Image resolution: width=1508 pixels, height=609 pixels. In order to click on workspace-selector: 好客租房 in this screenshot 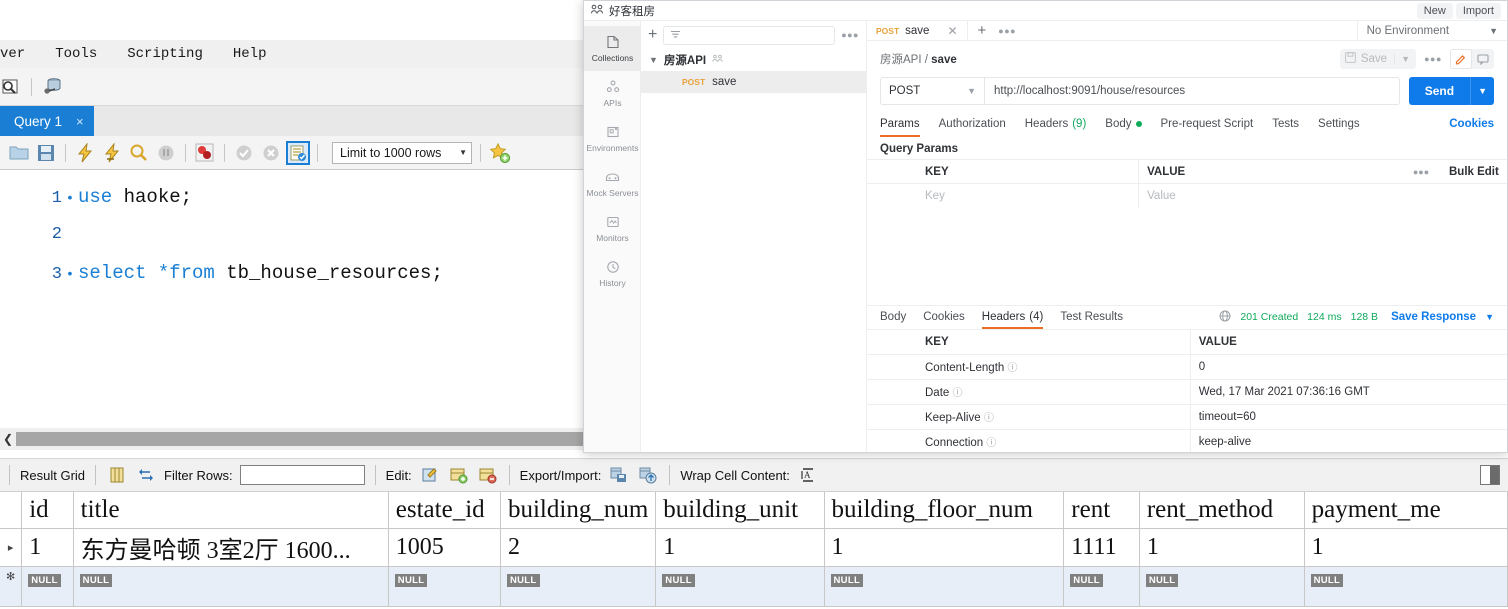, I will do `click(619, 11)`.